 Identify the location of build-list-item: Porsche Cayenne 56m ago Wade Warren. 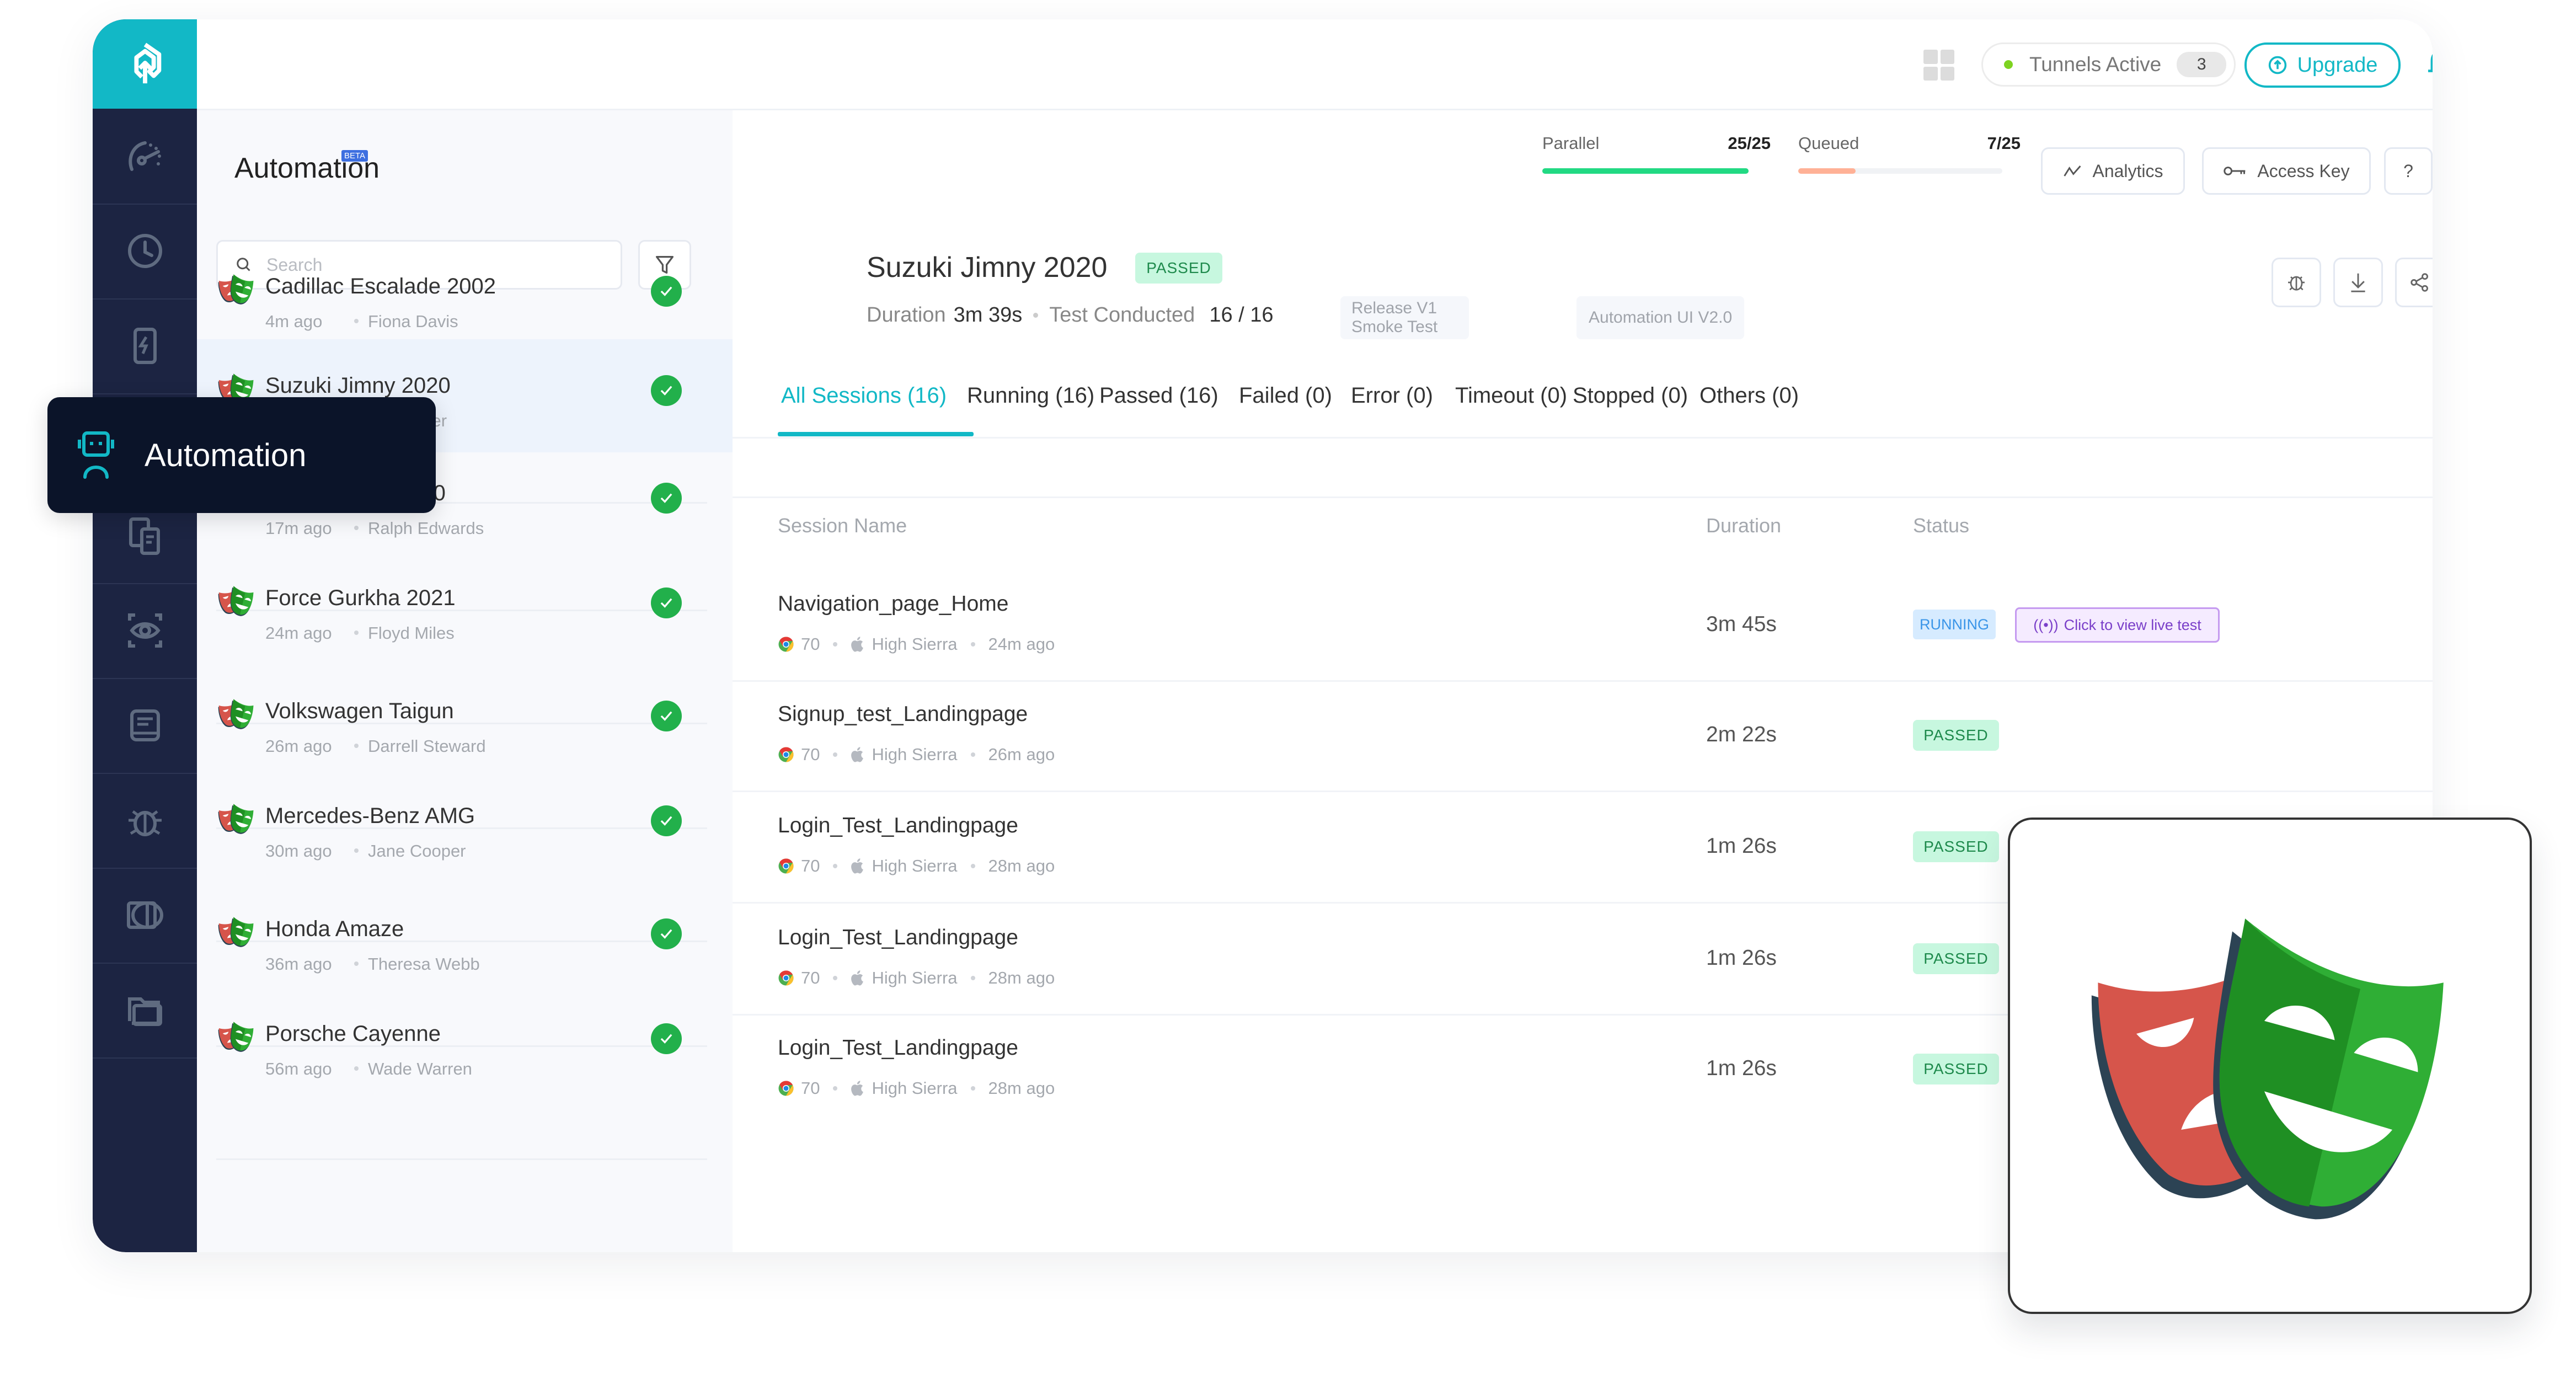
(465, 1037).